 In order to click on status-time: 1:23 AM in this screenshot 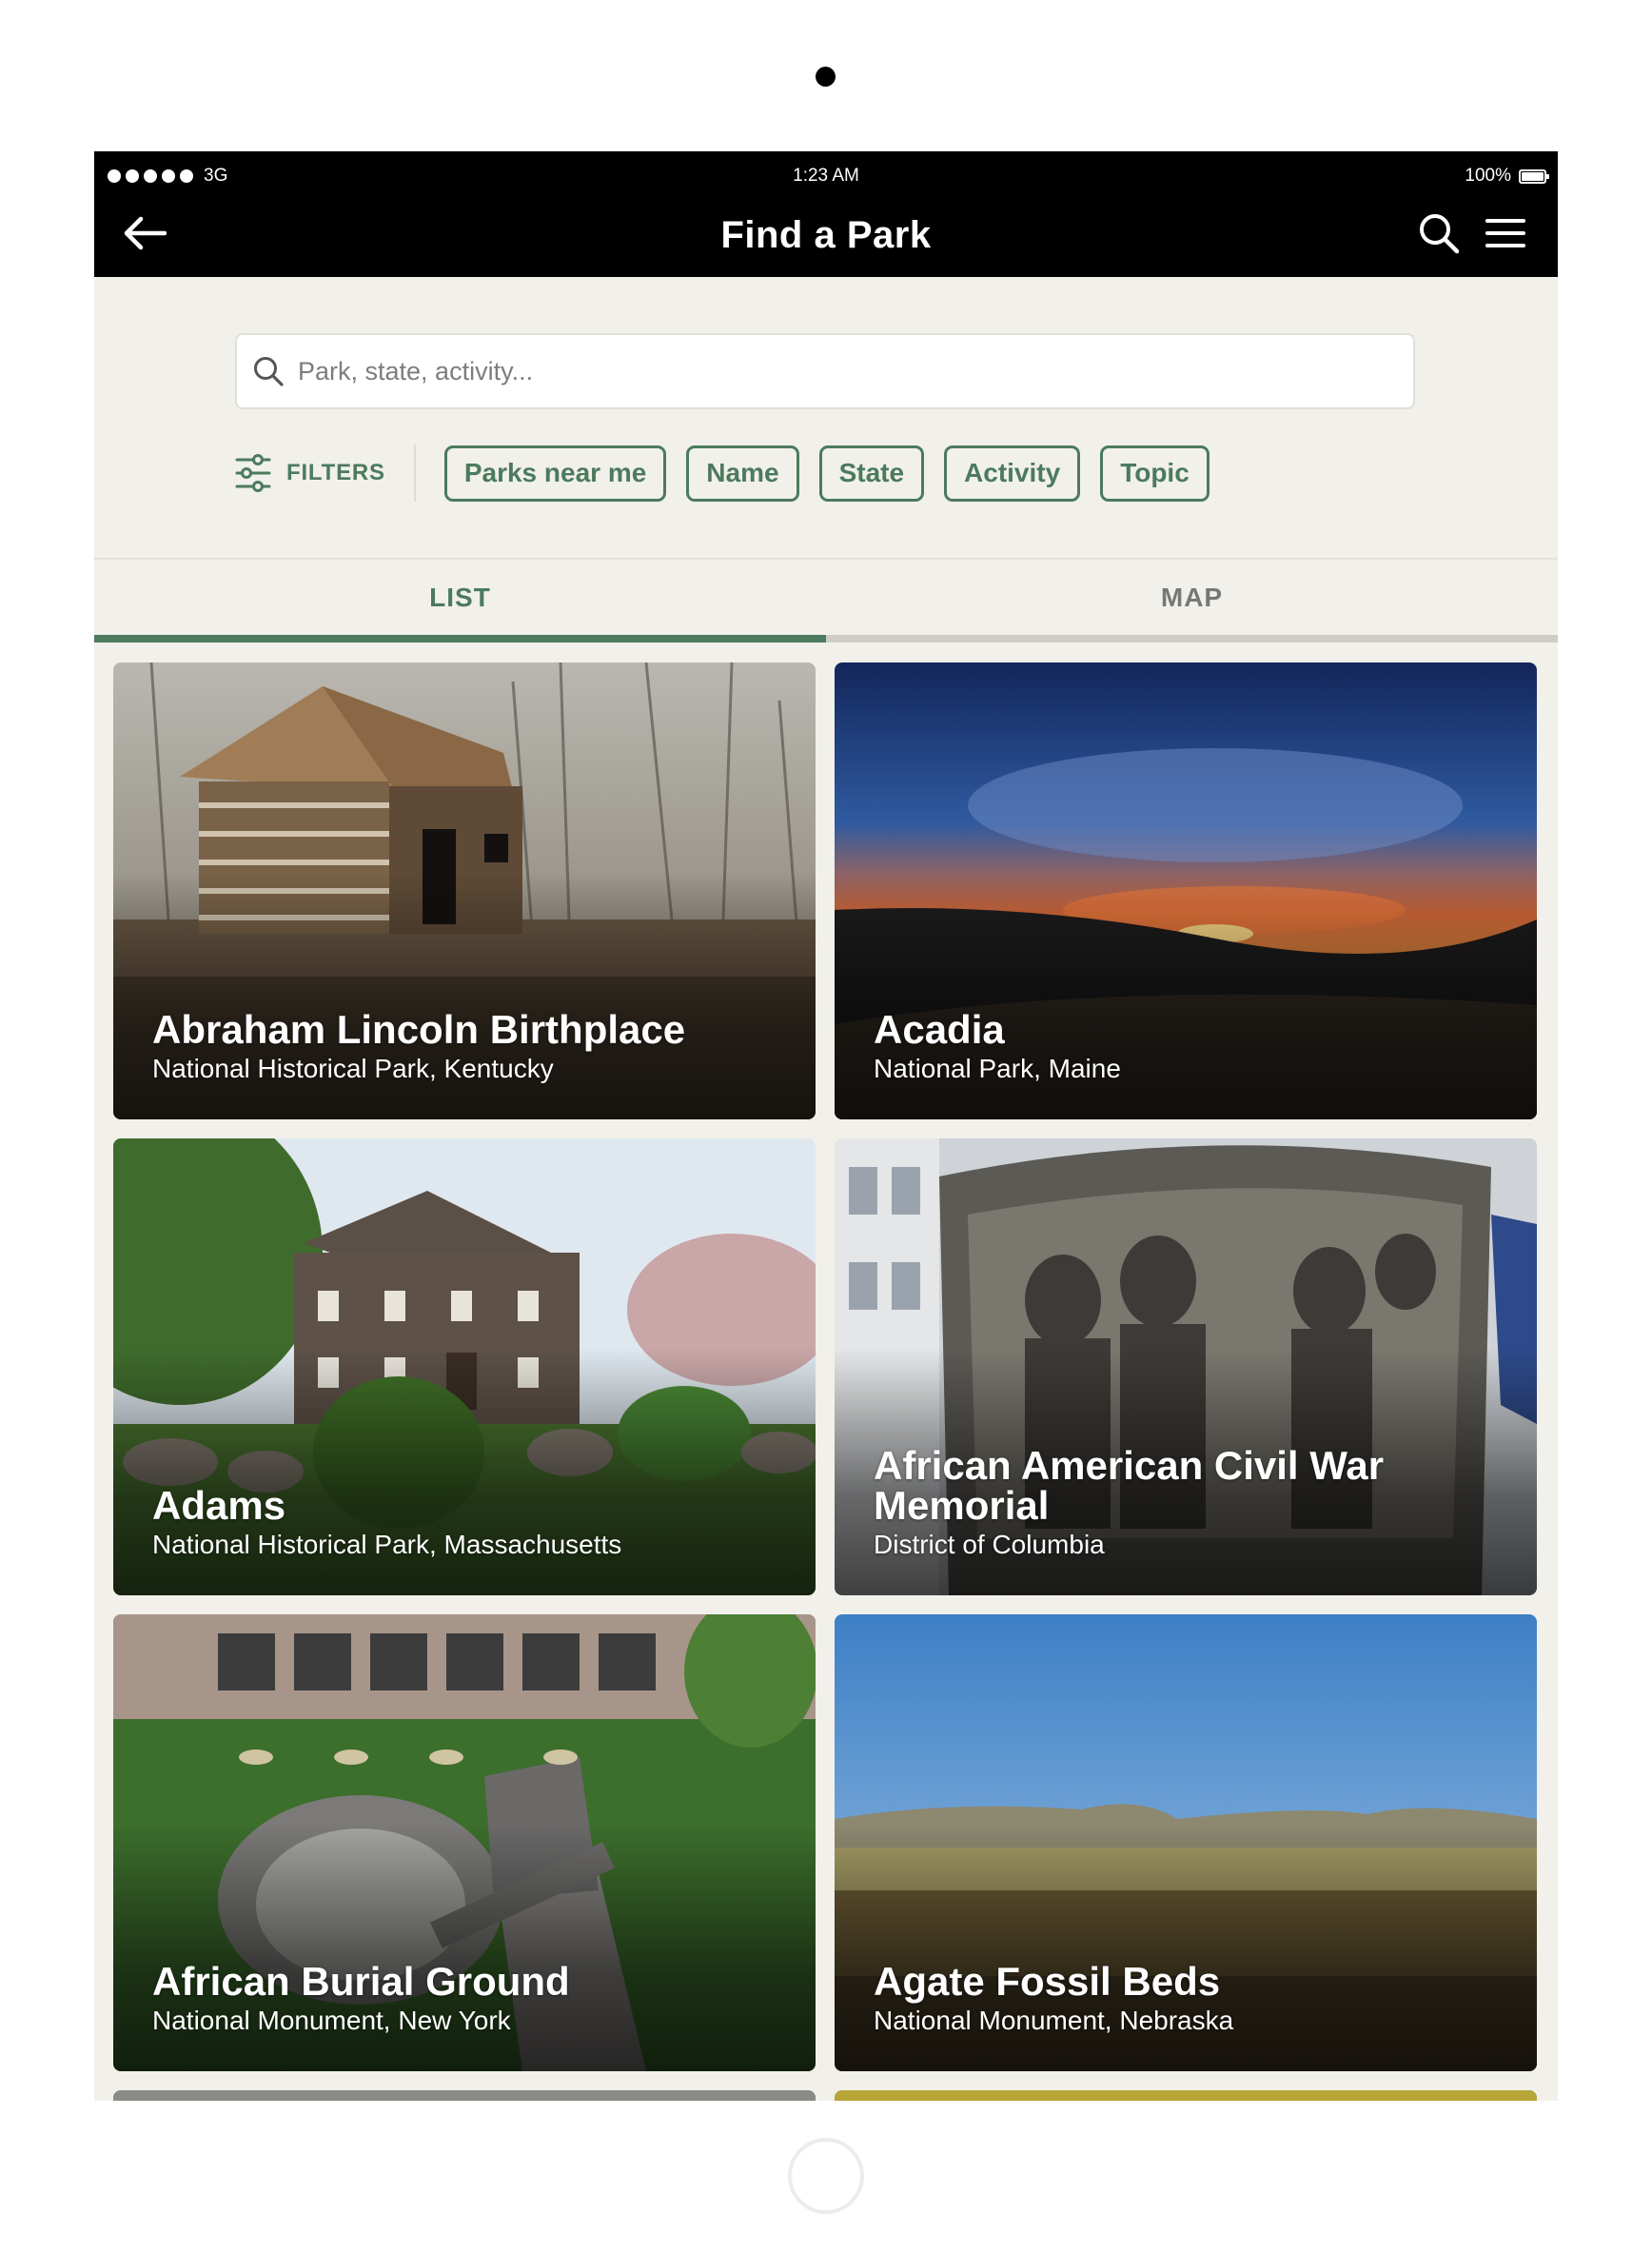, I will do `click(826, 176)`.